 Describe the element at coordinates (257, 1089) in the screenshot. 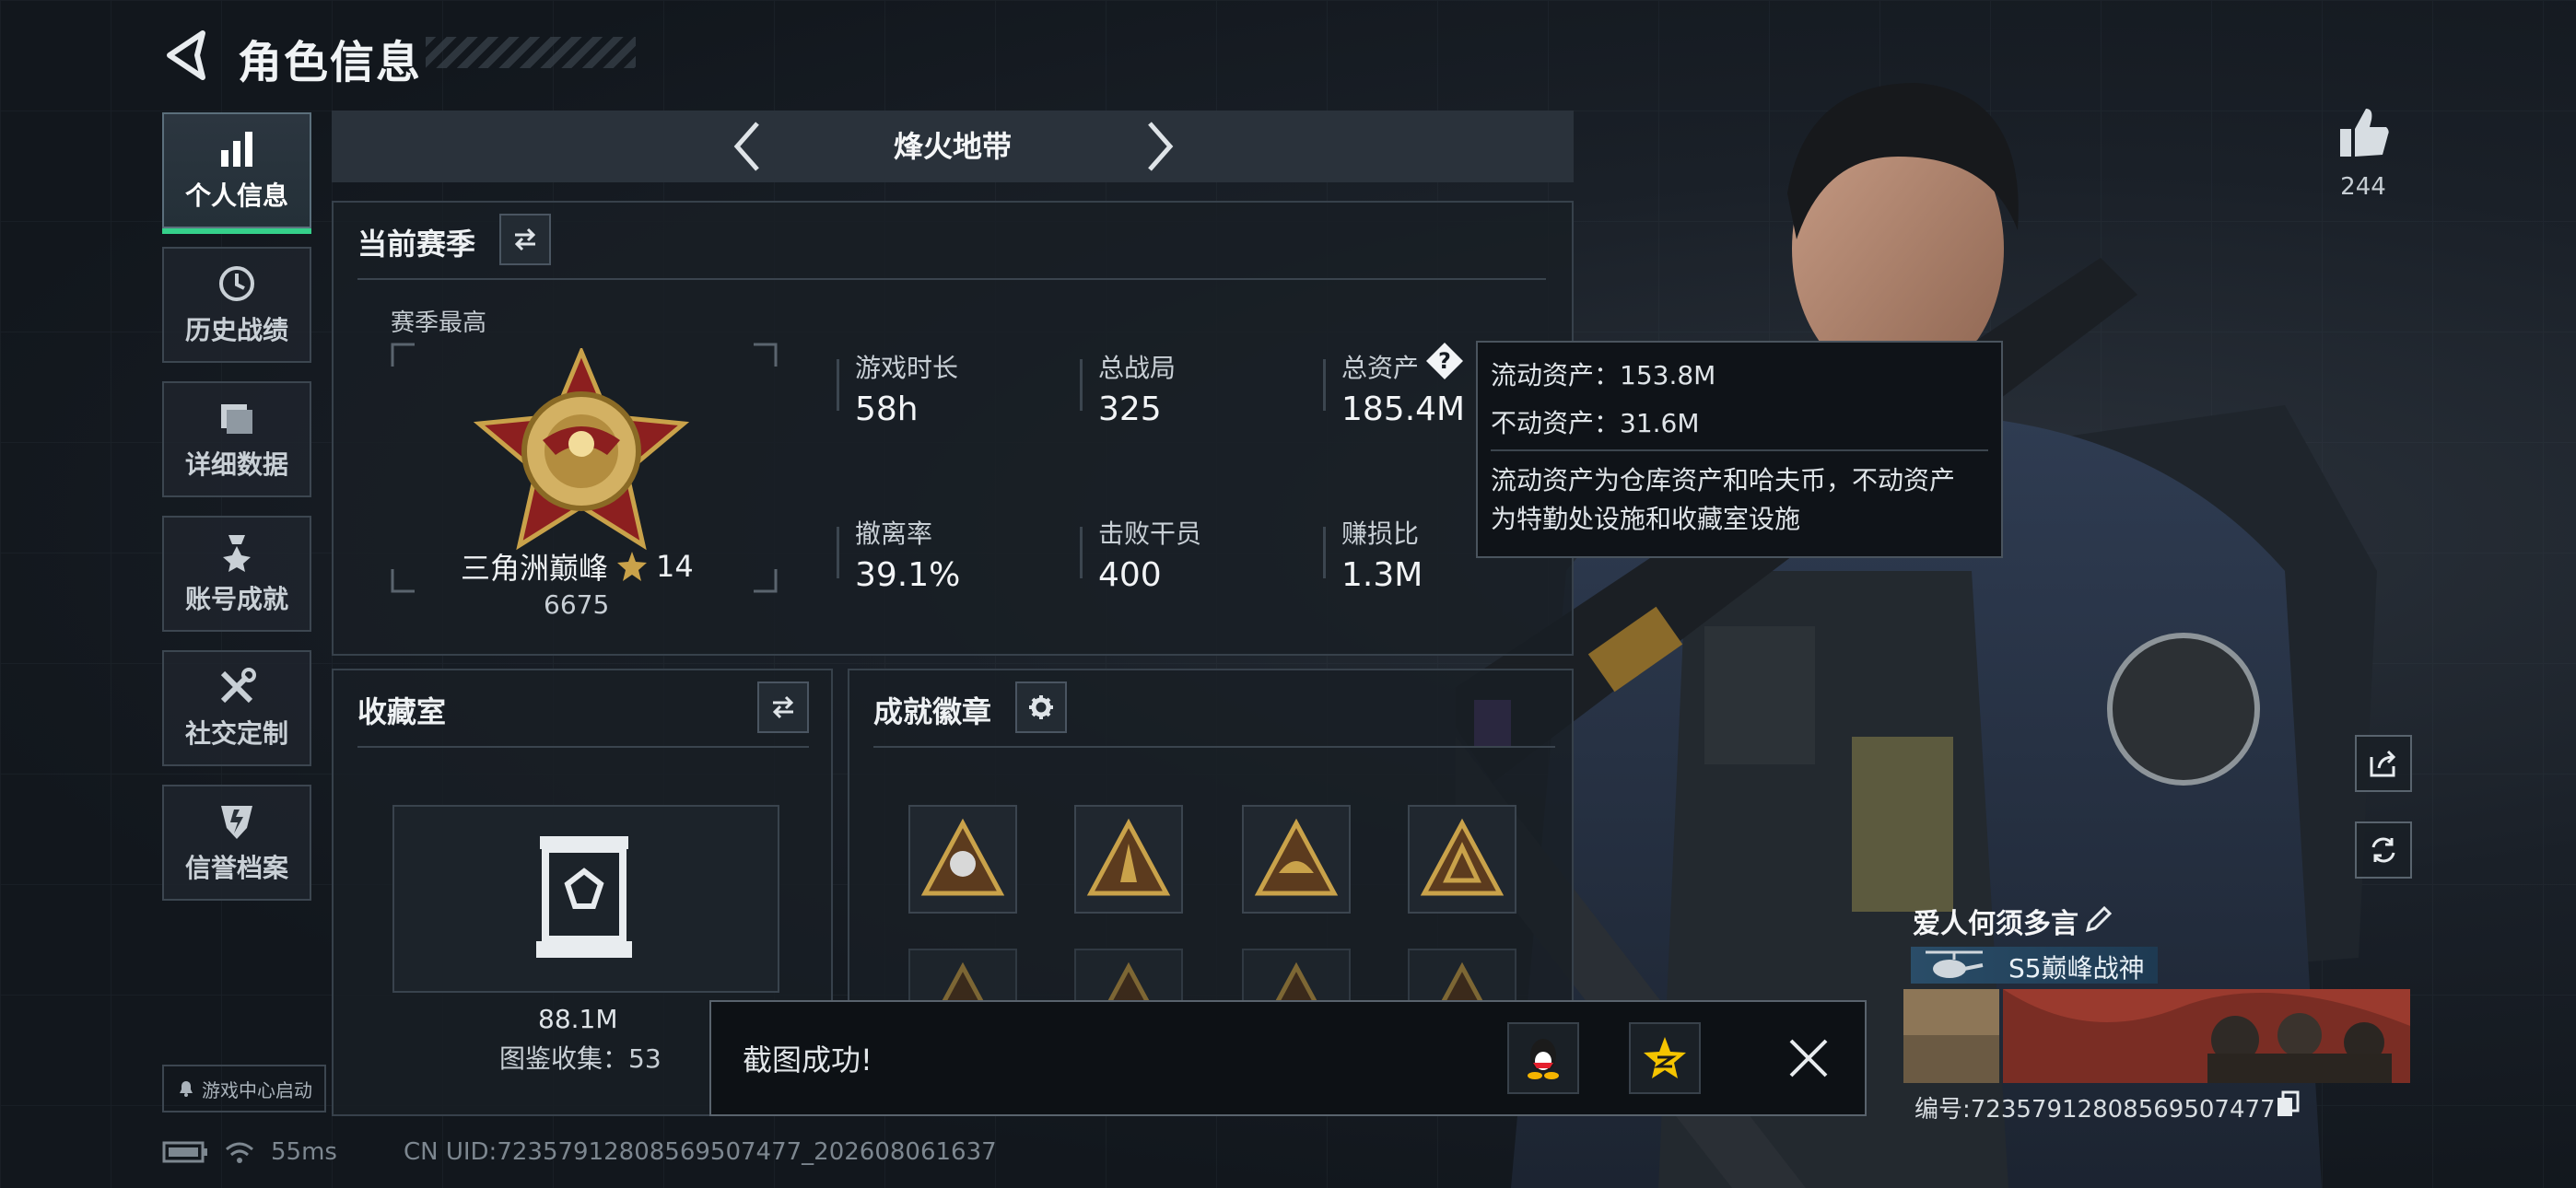

I see `game-center-label: 游戏中心启动` at that location.